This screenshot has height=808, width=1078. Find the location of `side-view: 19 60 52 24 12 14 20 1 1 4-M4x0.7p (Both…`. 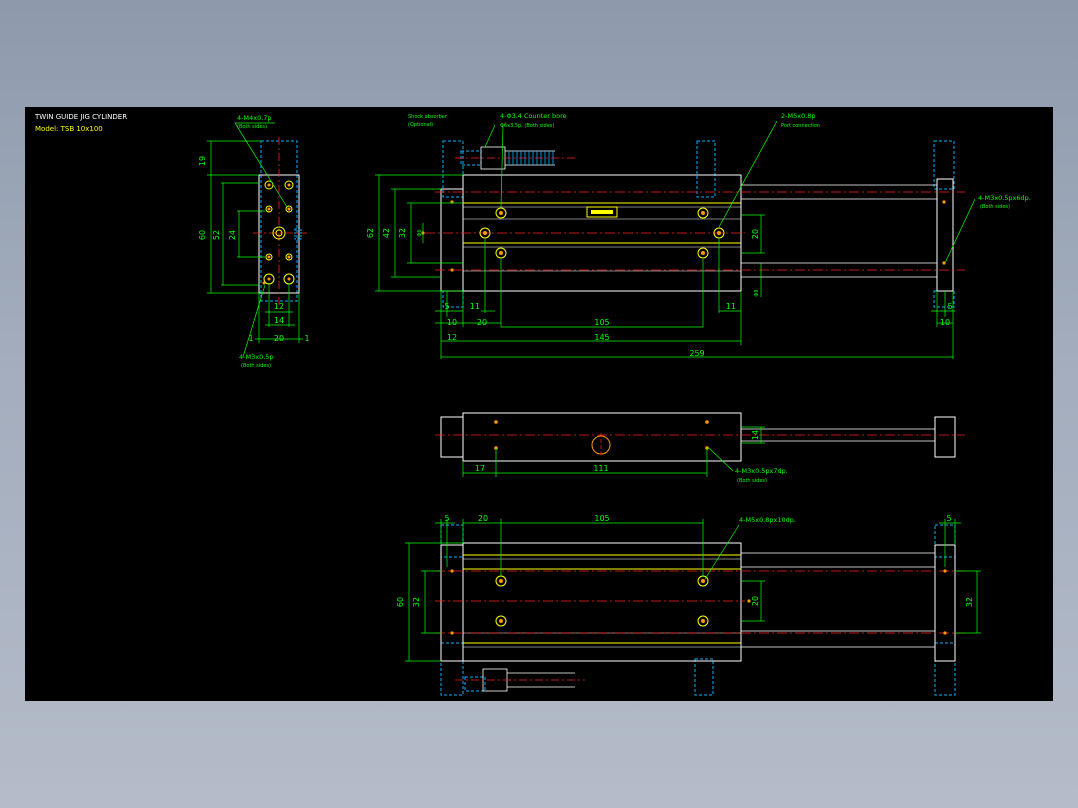

side-view: 19 60 52 24 12 14 20 1 1 4-M4x0.7p (Both… is located at coordinates (254, 241).